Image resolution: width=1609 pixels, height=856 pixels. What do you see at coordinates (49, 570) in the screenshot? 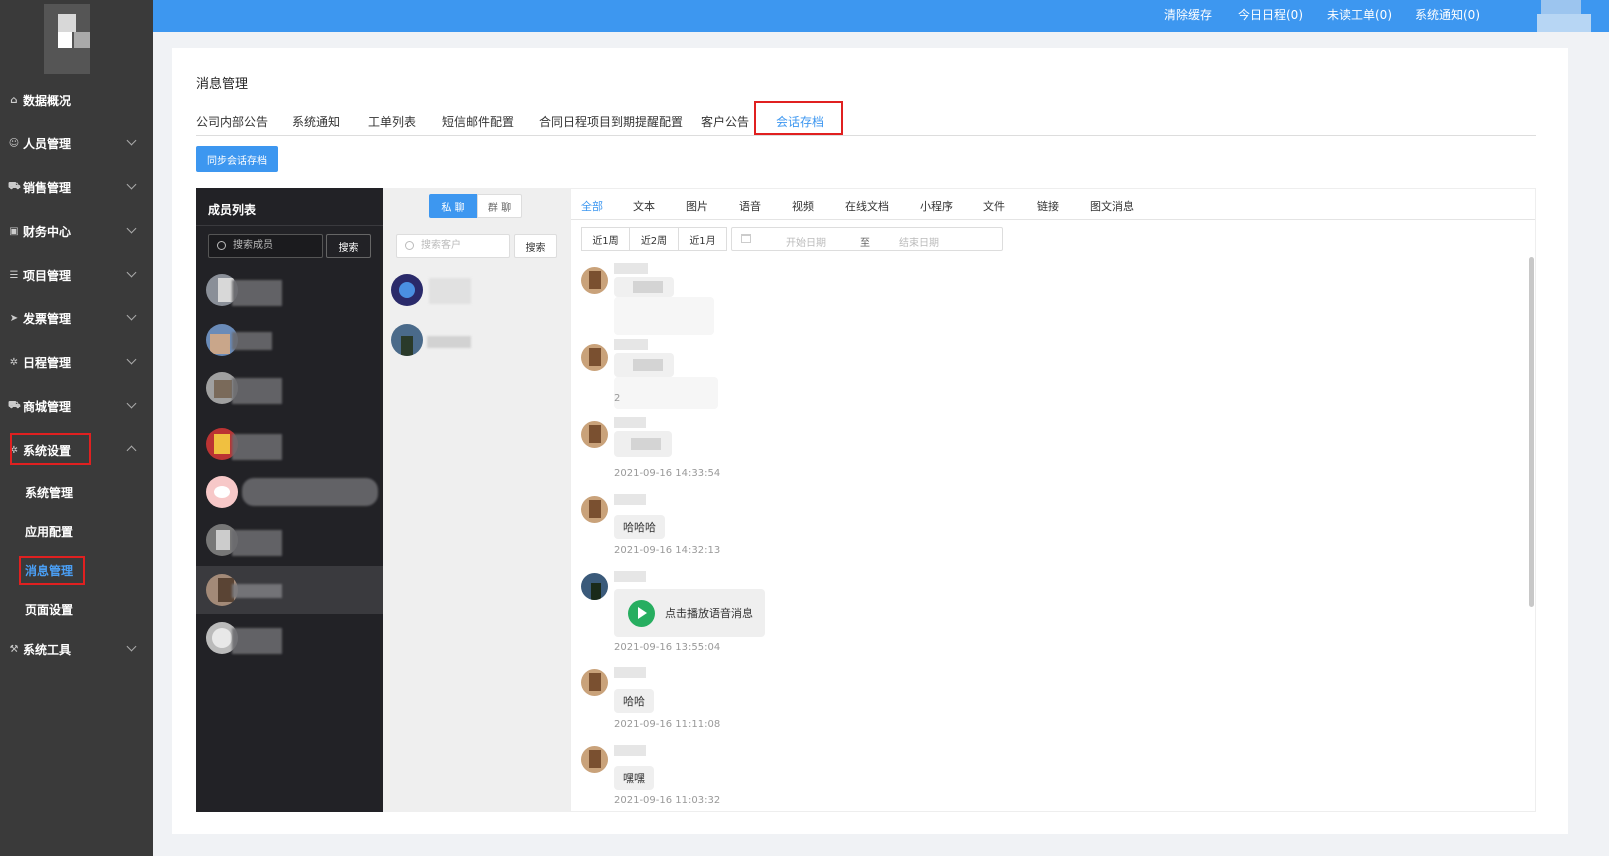
I see `sidebar-sub-message-manage: 消息管理` at bounding box center [49, 570].